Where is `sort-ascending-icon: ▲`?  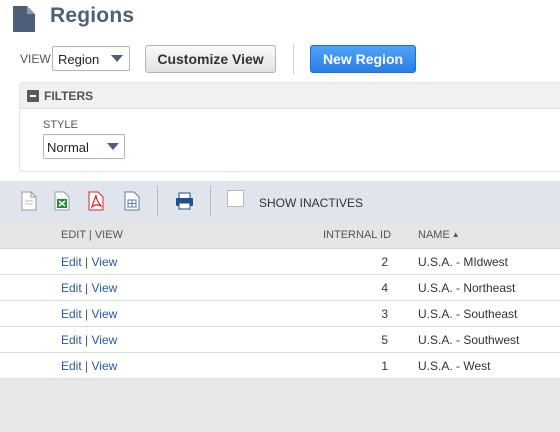 sort-ascending-icon: ▲ is located at coordinates (455, 234).